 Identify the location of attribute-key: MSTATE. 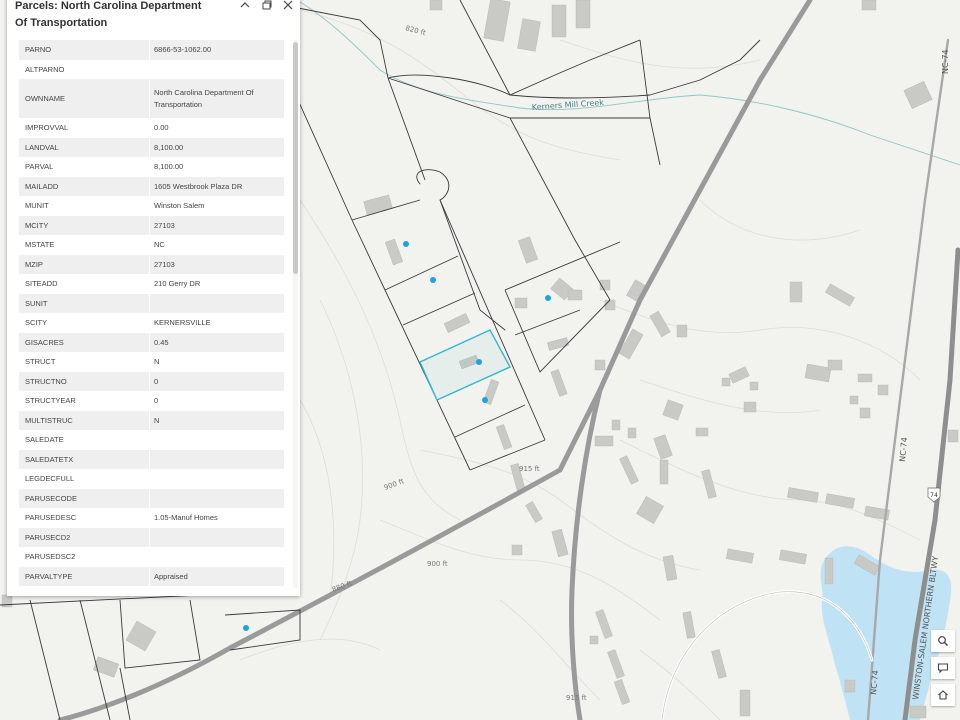
(40, 245).